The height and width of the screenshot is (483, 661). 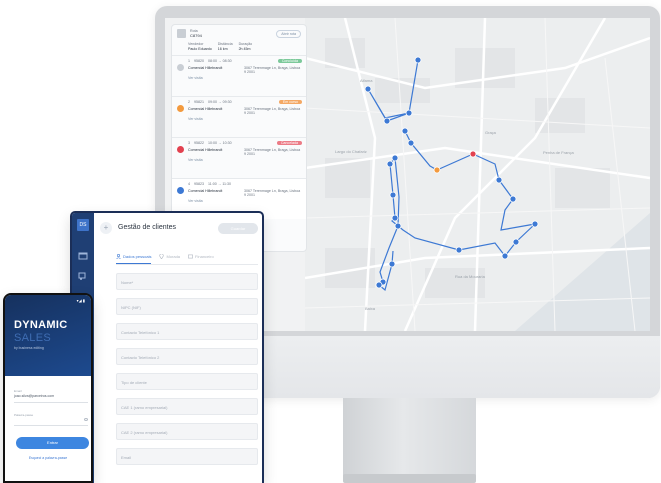 What do you see at coordinates (118, 256) in the screenshot?
I see `person-icon` at bounding box center [118, 256].